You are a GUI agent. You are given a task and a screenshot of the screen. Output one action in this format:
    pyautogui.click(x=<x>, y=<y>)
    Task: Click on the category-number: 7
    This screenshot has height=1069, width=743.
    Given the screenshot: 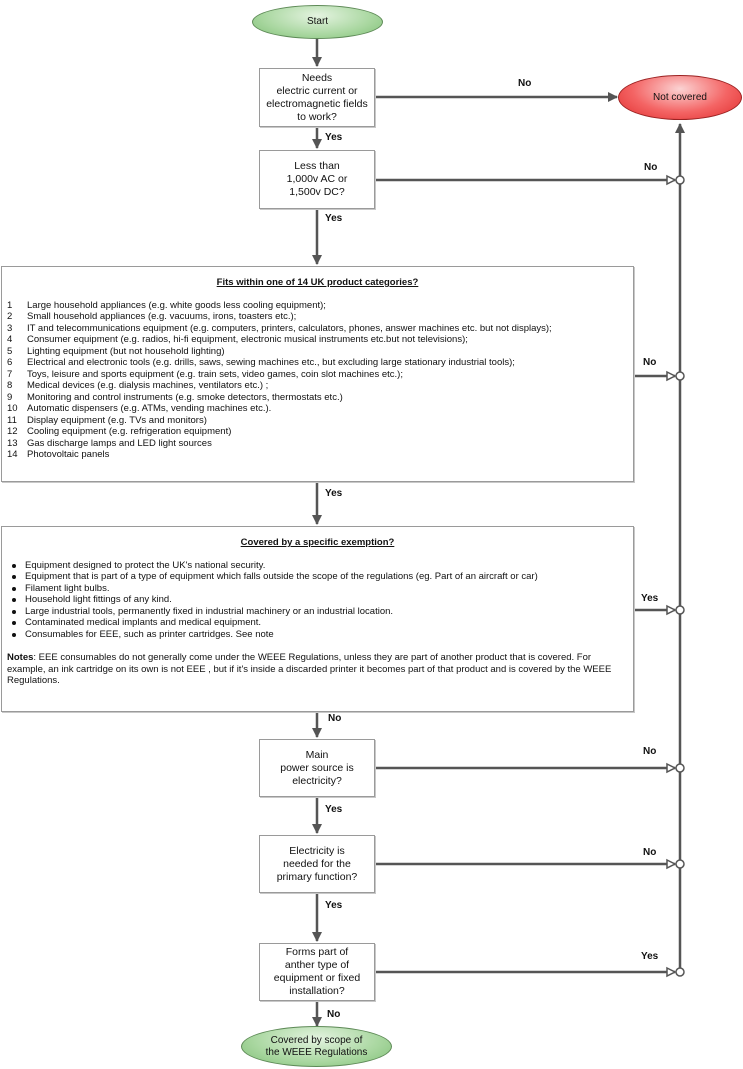 What is the action you would take?
    pyautogui.click(x=10, y=374)
    